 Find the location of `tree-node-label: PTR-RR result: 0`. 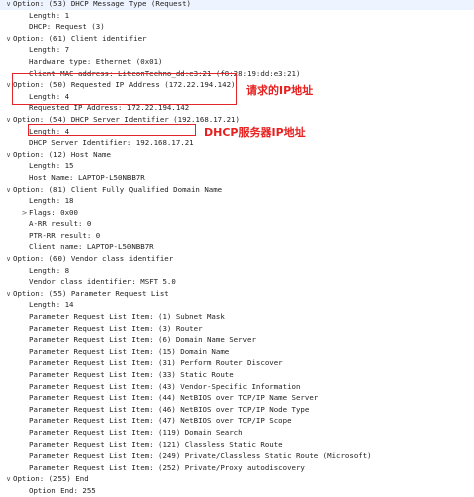

tree-node-label: PTR-RR result: 0 is located at coordinates (65, 235).